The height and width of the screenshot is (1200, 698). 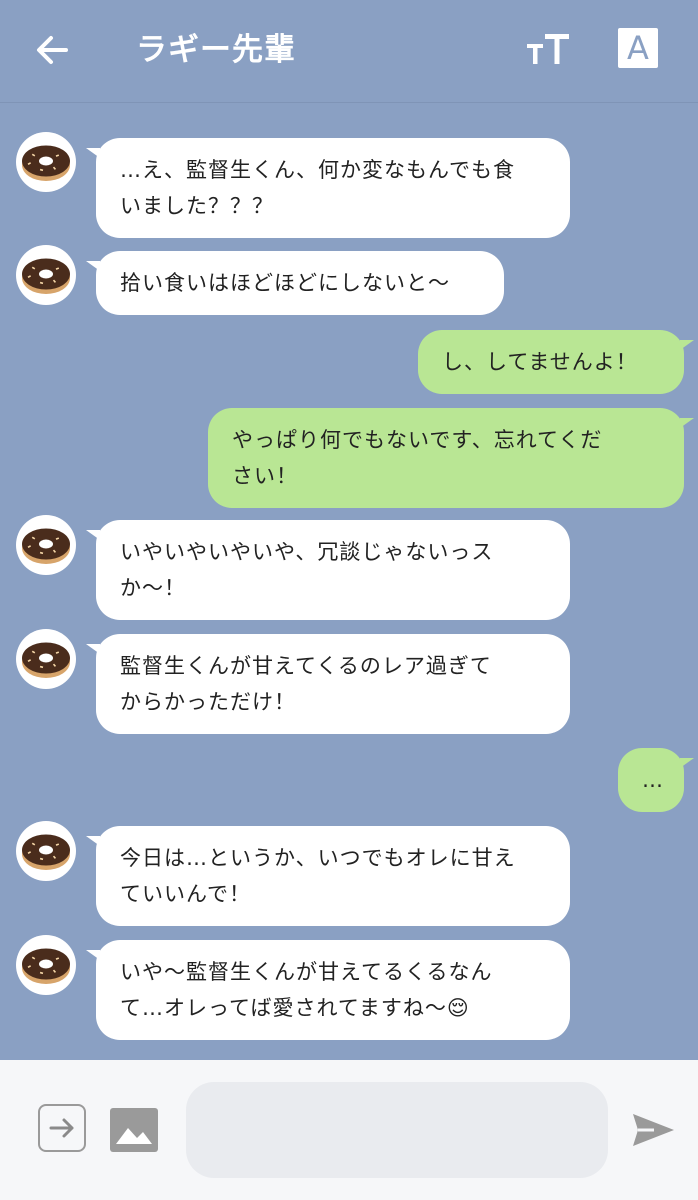 I want to click on message-line: いました？？？, so click(x=197, y=206).